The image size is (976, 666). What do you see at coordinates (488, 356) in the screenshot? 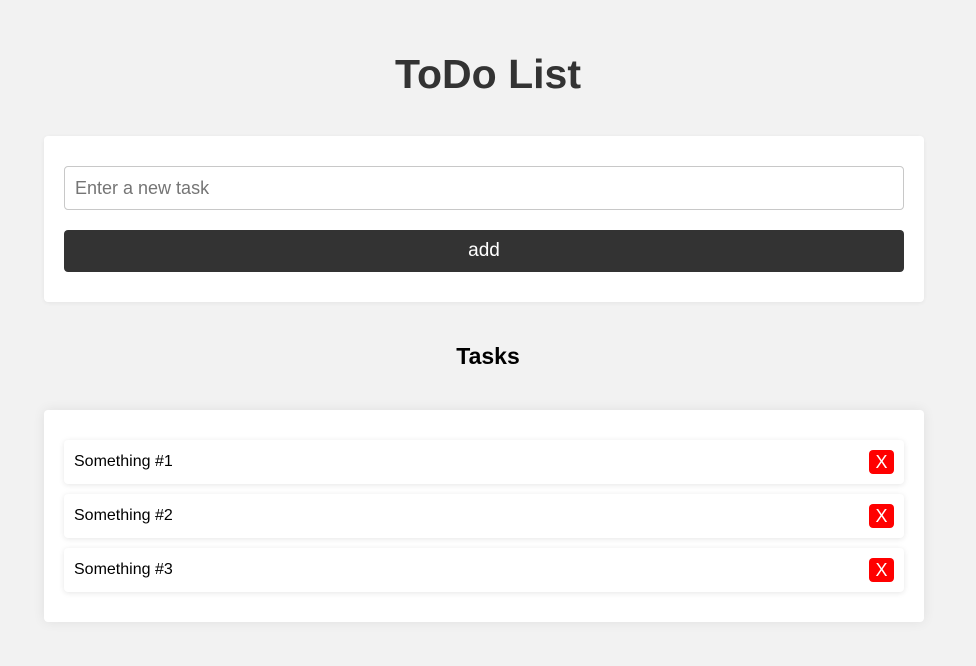
I see `tasks-heading: Tasks` at bounding box center [488, 356].